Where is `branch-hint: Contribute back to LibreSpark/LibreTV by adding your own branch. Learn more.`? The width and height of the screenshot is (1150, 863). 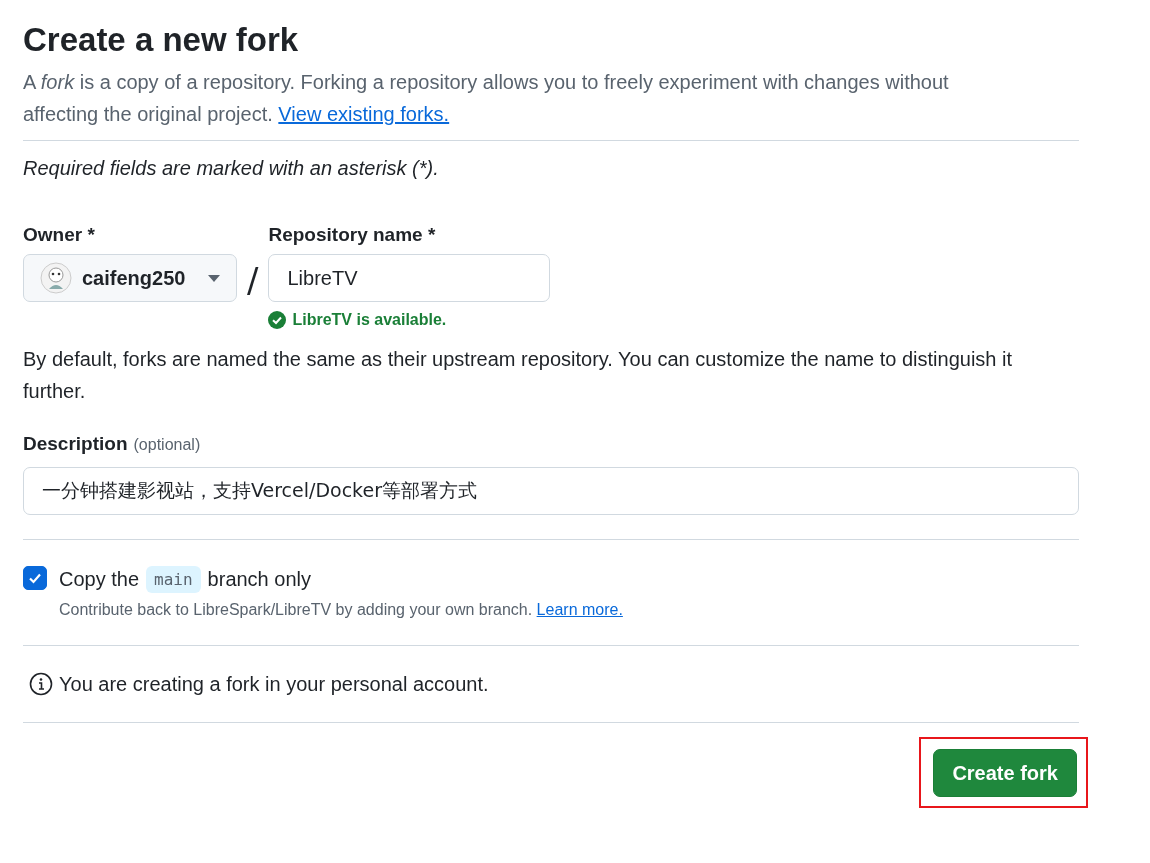 branch-hint: Contribute back to LibreSpark/LibreTV by adding your own branch. Learn more. is located at coordinates (341, 610).